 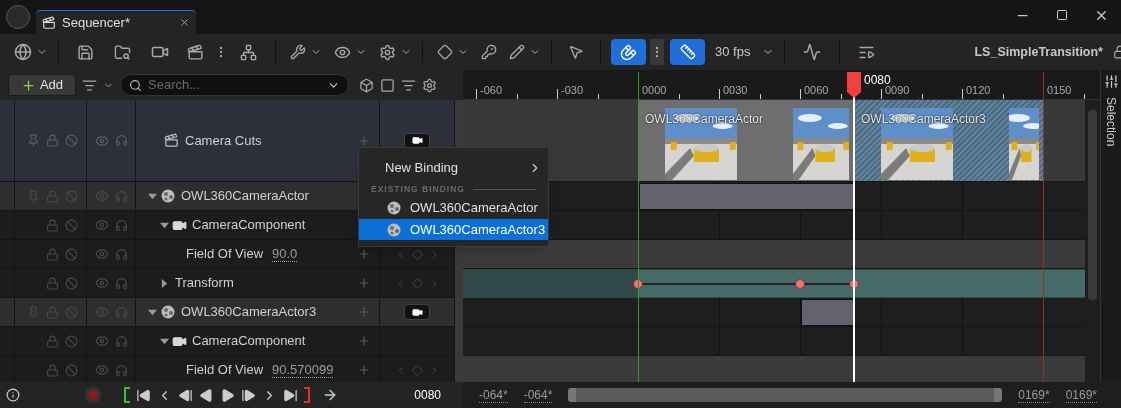 I want to click on ruler-label: 0000, so click(x=654, y=90).